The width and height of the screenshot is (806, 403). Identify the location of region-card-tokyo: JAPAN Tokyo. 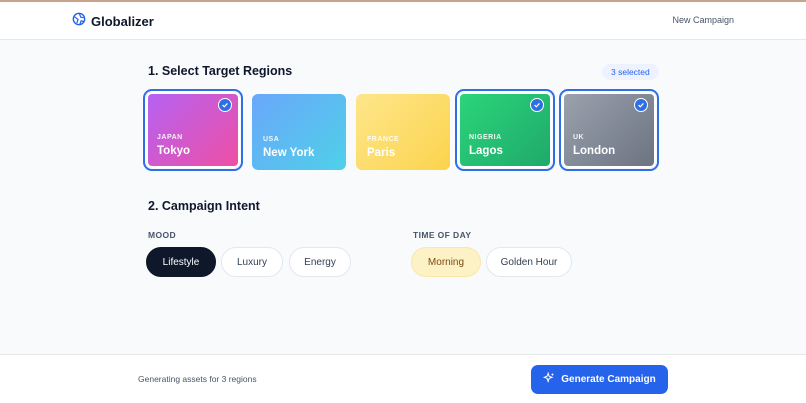
(193, 130).